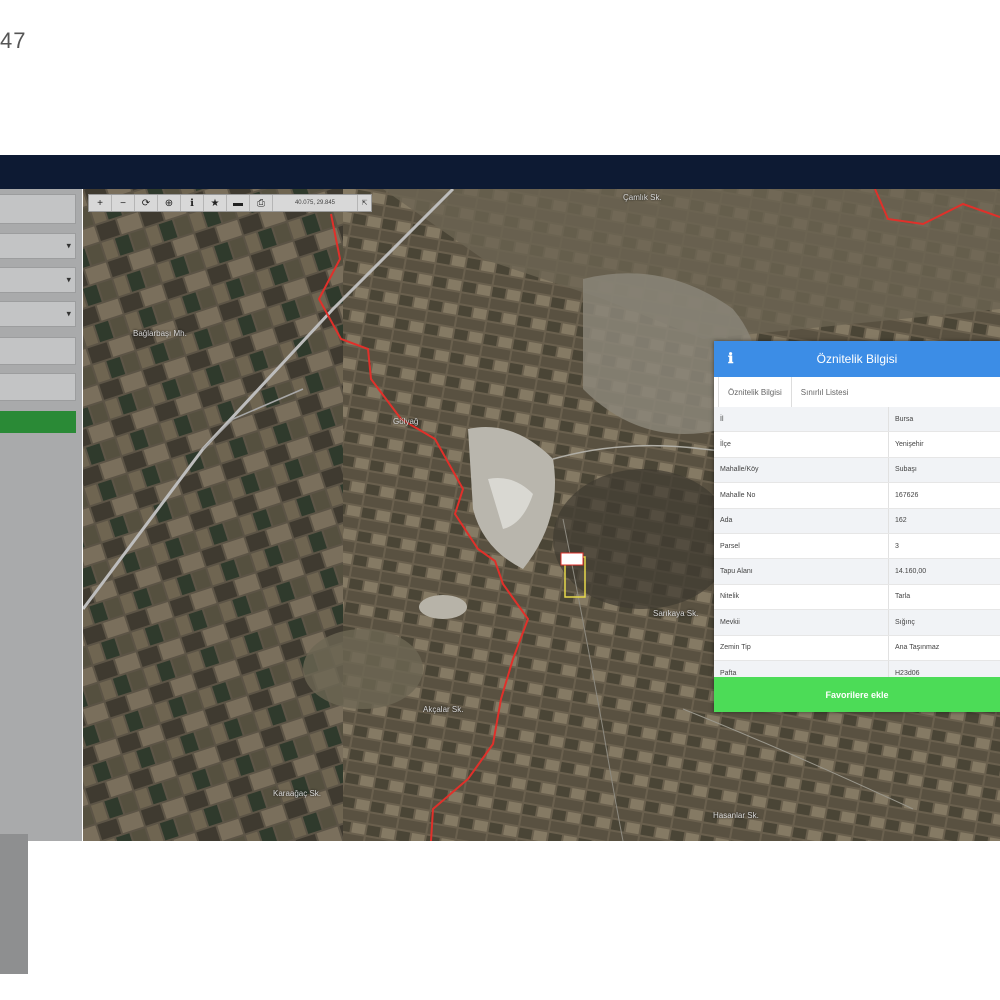  Describe the element at coordinates (801, 520) in the screenshot. I see `row-key: Ada` at that location.